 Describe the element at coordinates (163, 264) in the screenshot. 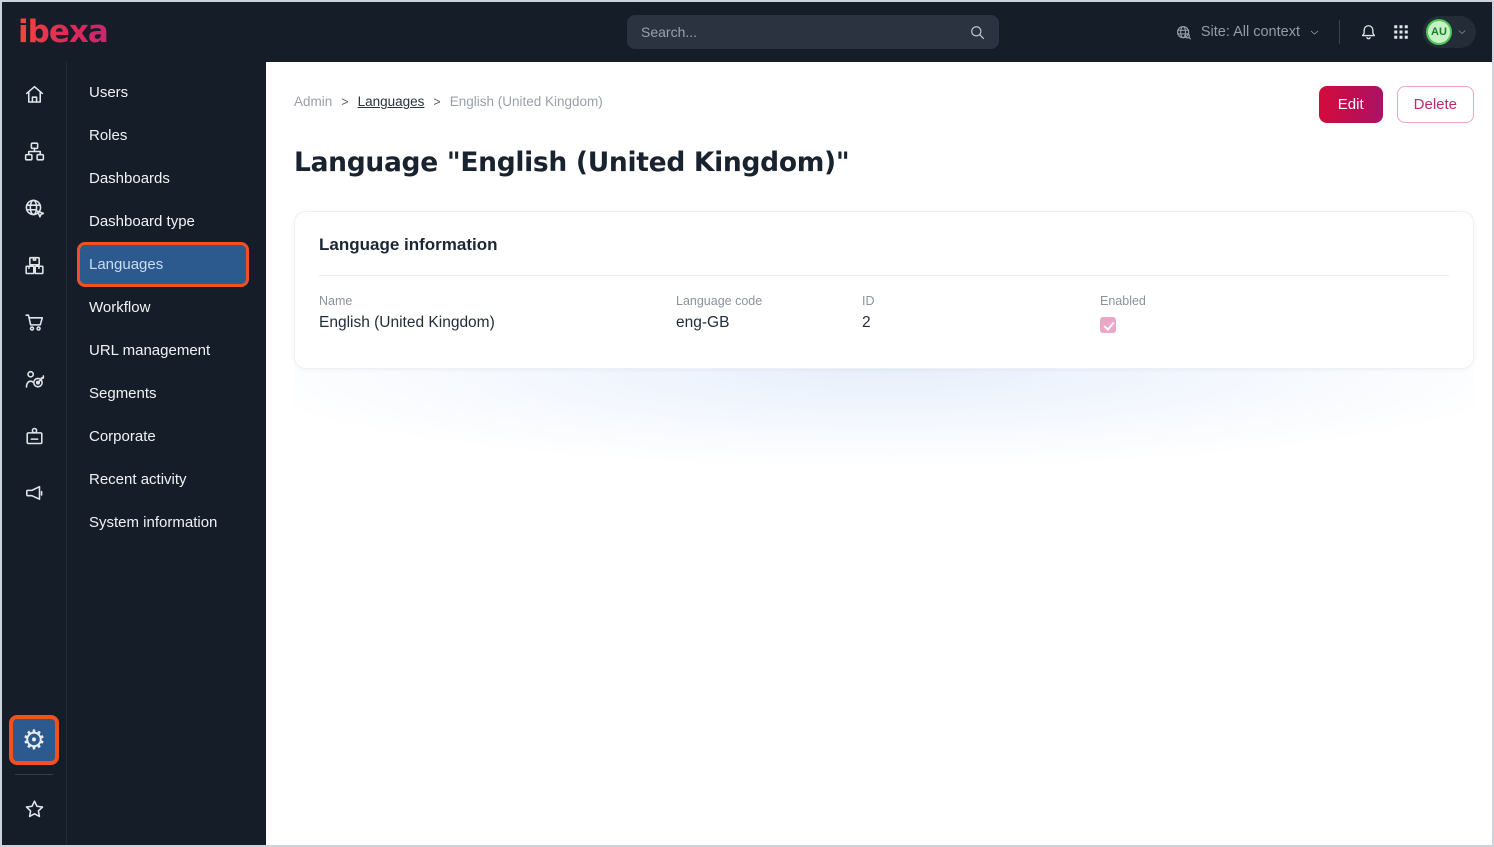

I see `sidebar-item-languages: Languages` at that location.